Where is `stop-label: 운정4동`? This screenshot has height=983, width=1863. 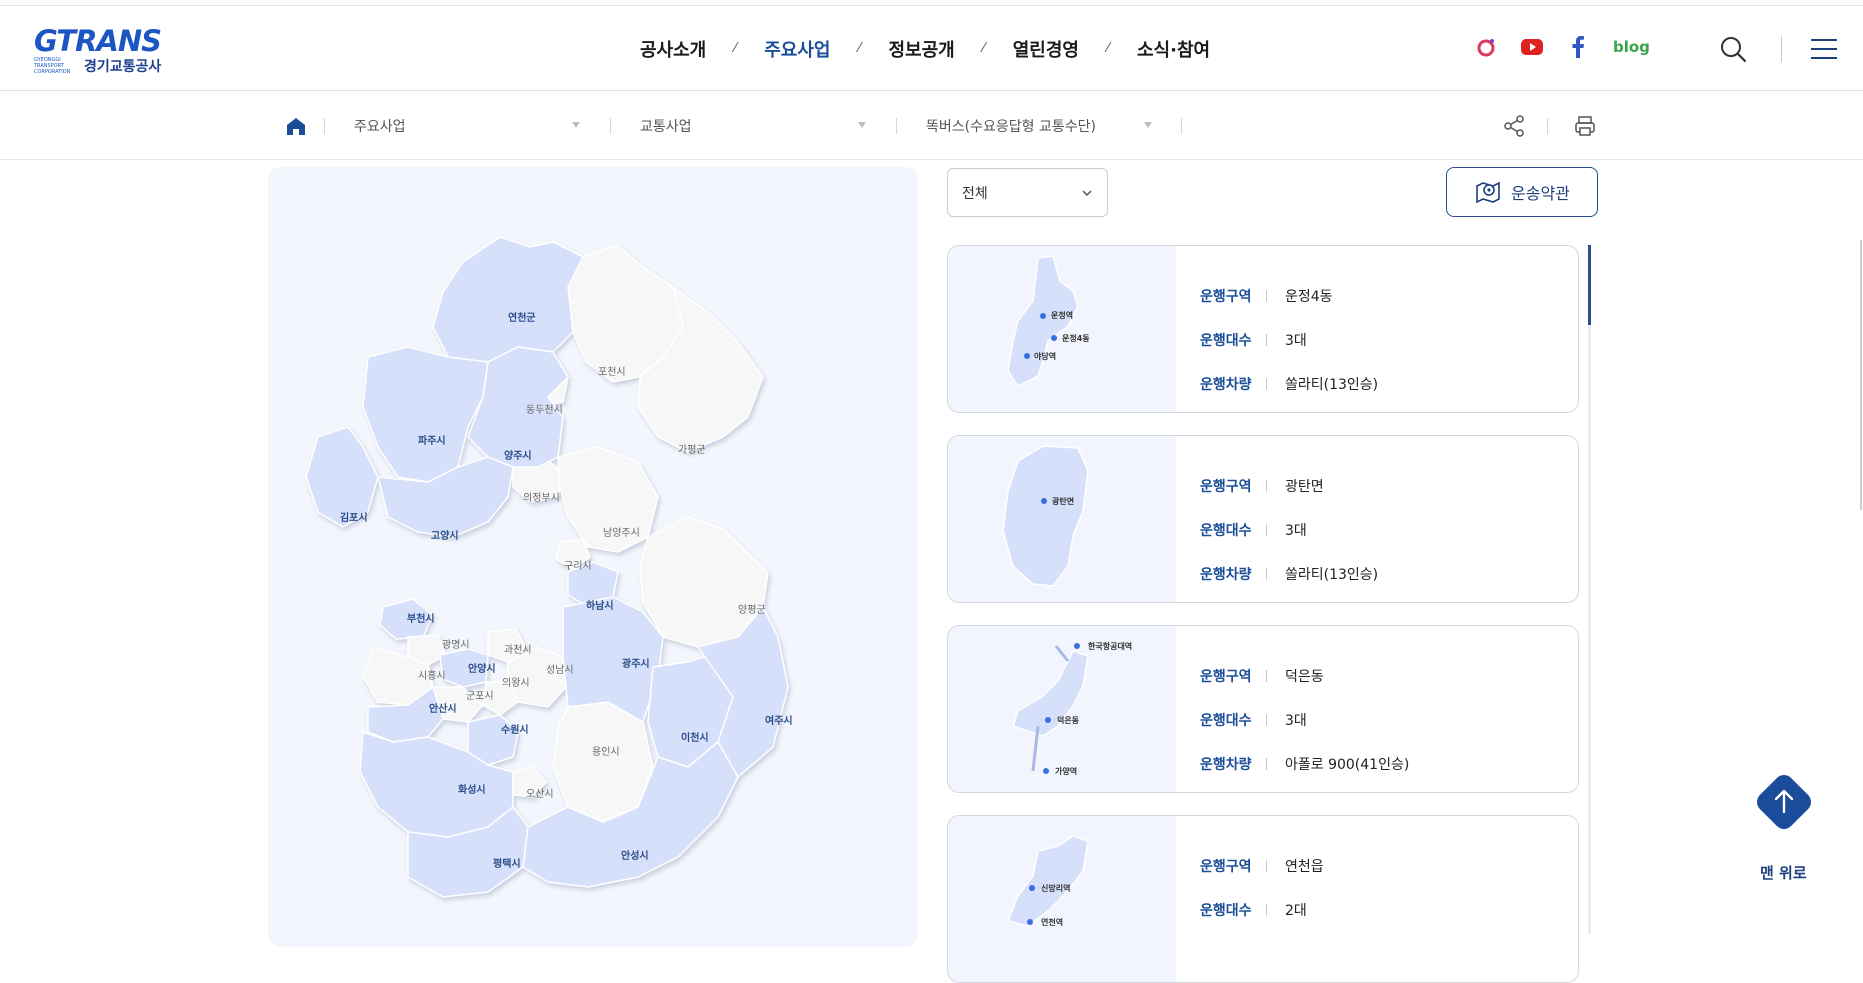
stop-label: 운정4동 is located at coordinates (1076, 338).